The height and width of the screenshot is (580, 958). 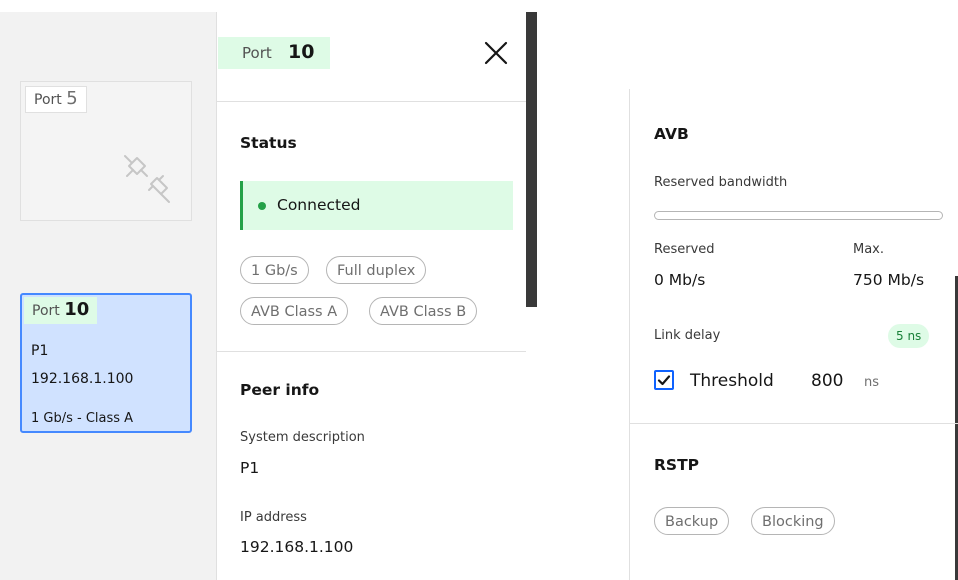 What do you see at coordinates (671, 134) in the screenshot?
I see `avb-heading: AVB` at bounding box center [671, 134].